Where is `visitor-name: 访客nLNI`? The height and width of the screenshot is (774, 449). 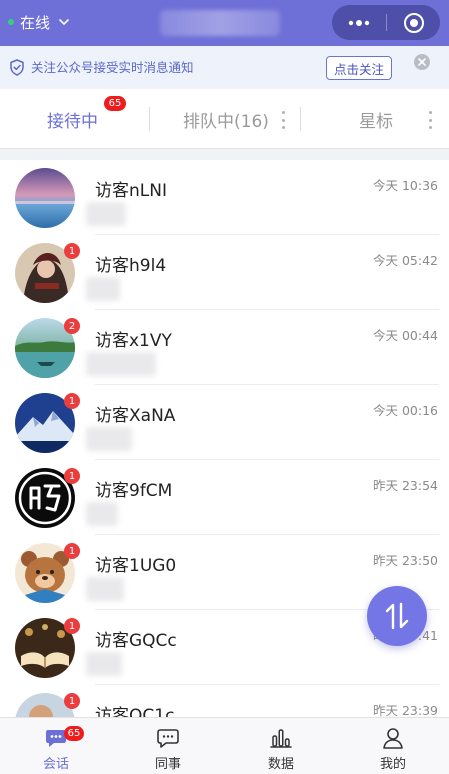 visitor-name: 访客nLNI is located at coordinates (131, 191).